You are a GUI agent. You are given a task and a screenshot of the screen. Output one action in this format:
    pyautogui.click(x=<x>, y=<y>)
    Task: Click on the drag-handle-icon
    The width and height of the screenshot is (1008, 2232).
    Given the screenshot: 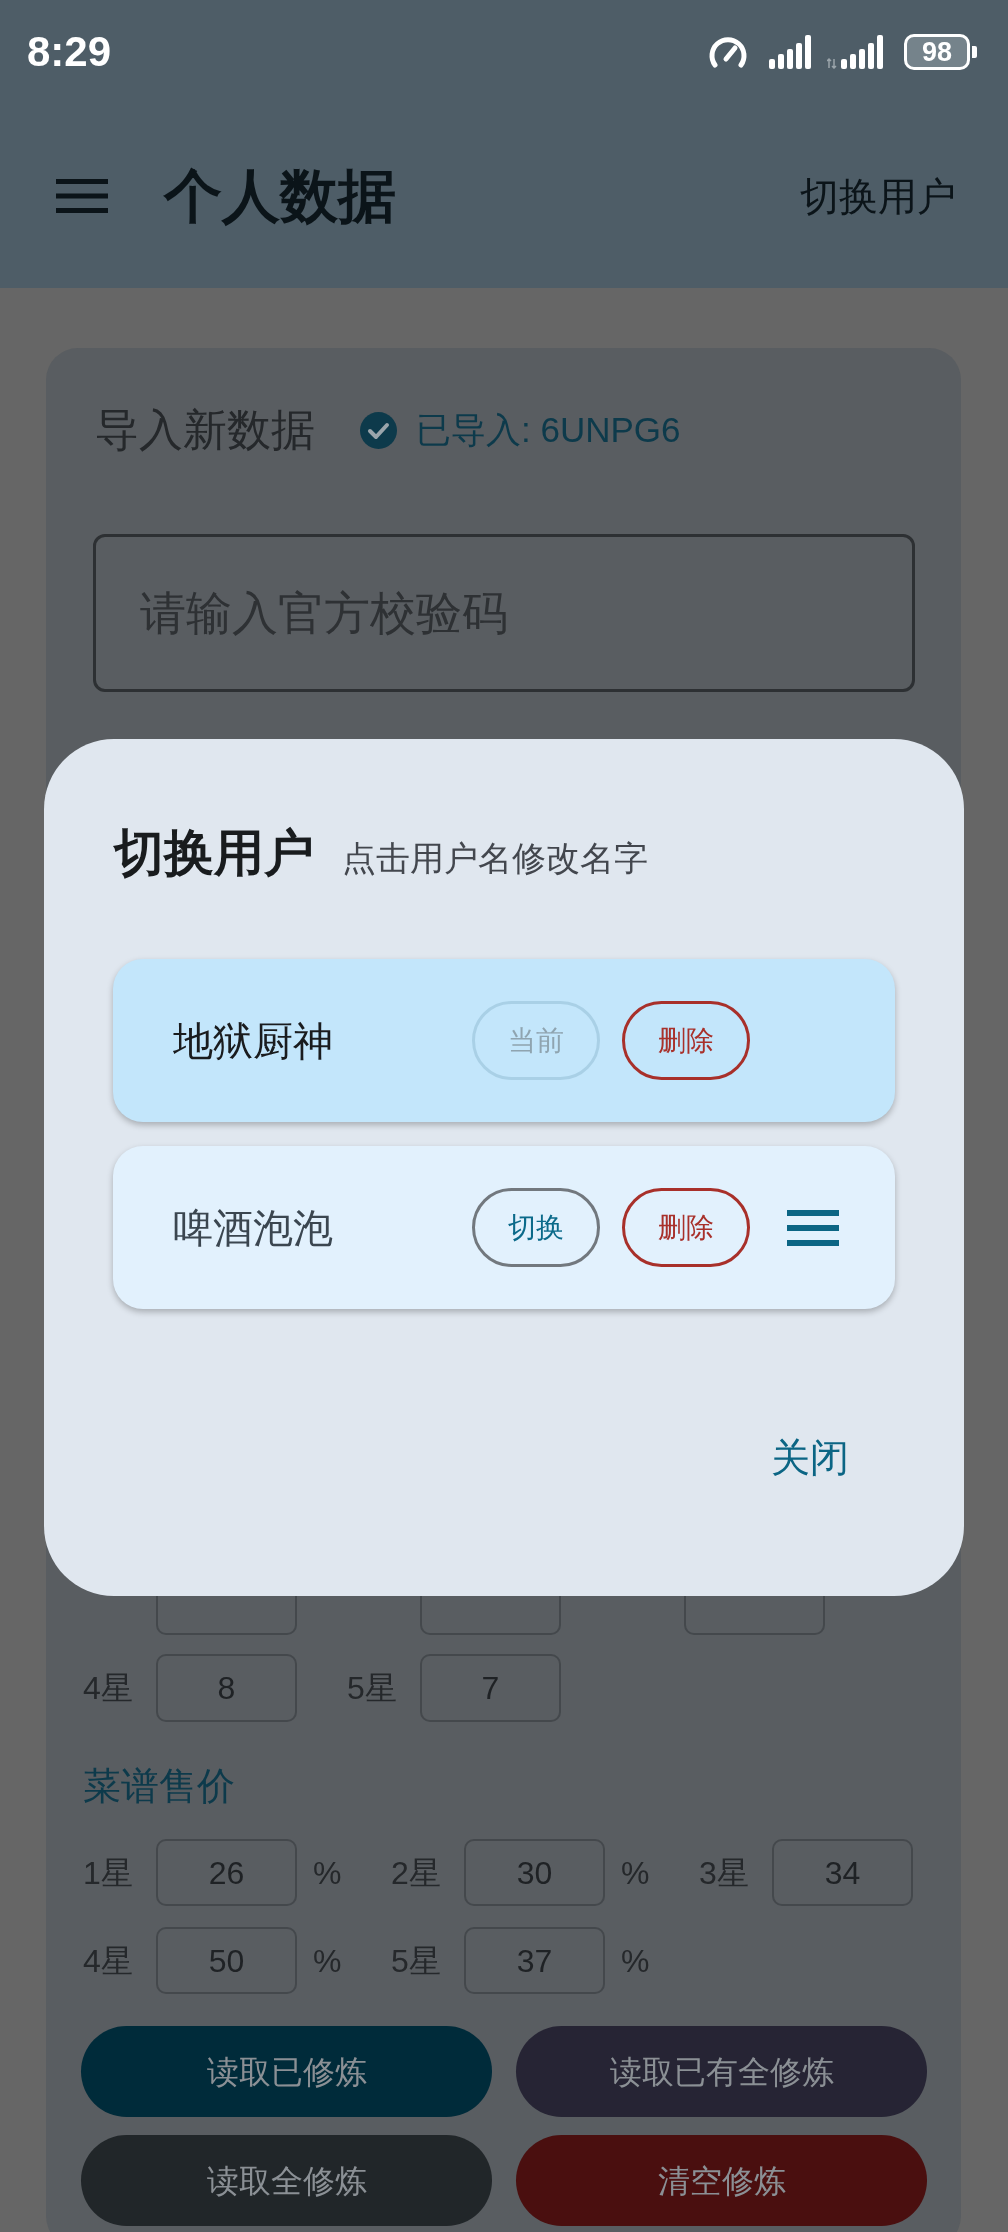 What is the action you would take?
    pyautogui.click(x=813, y=1227)
    